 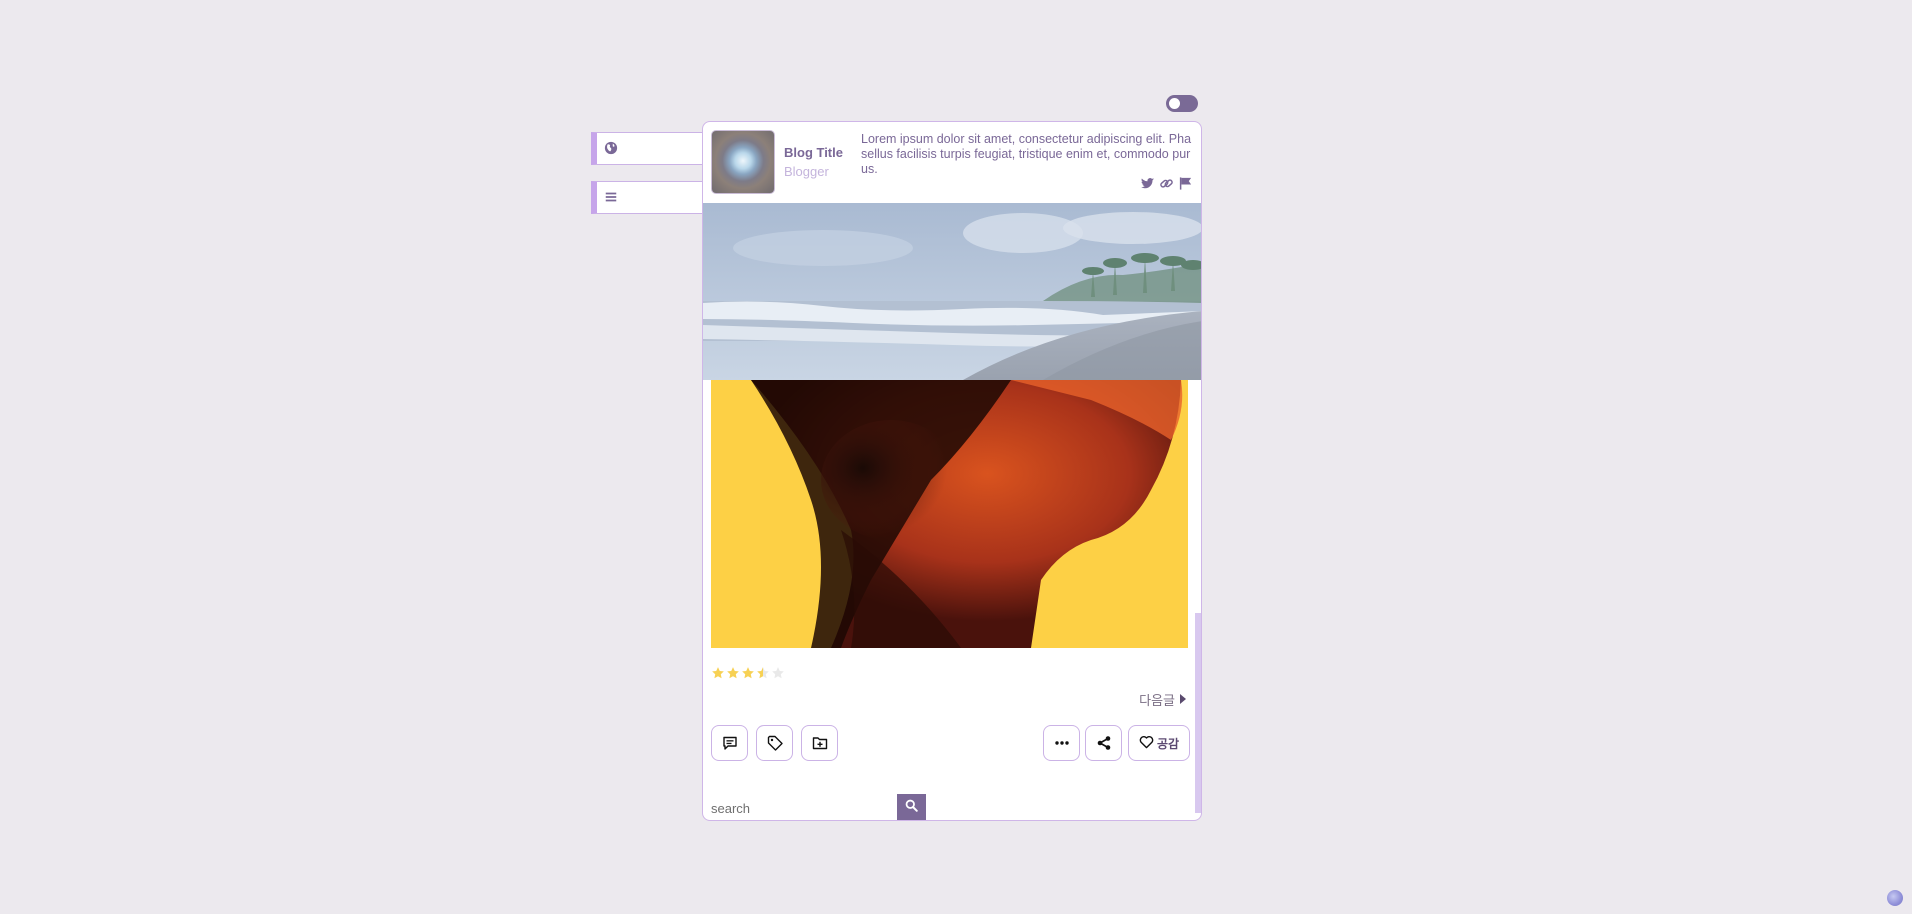 I want to click on globe-icon, so click(x=612, y=149).